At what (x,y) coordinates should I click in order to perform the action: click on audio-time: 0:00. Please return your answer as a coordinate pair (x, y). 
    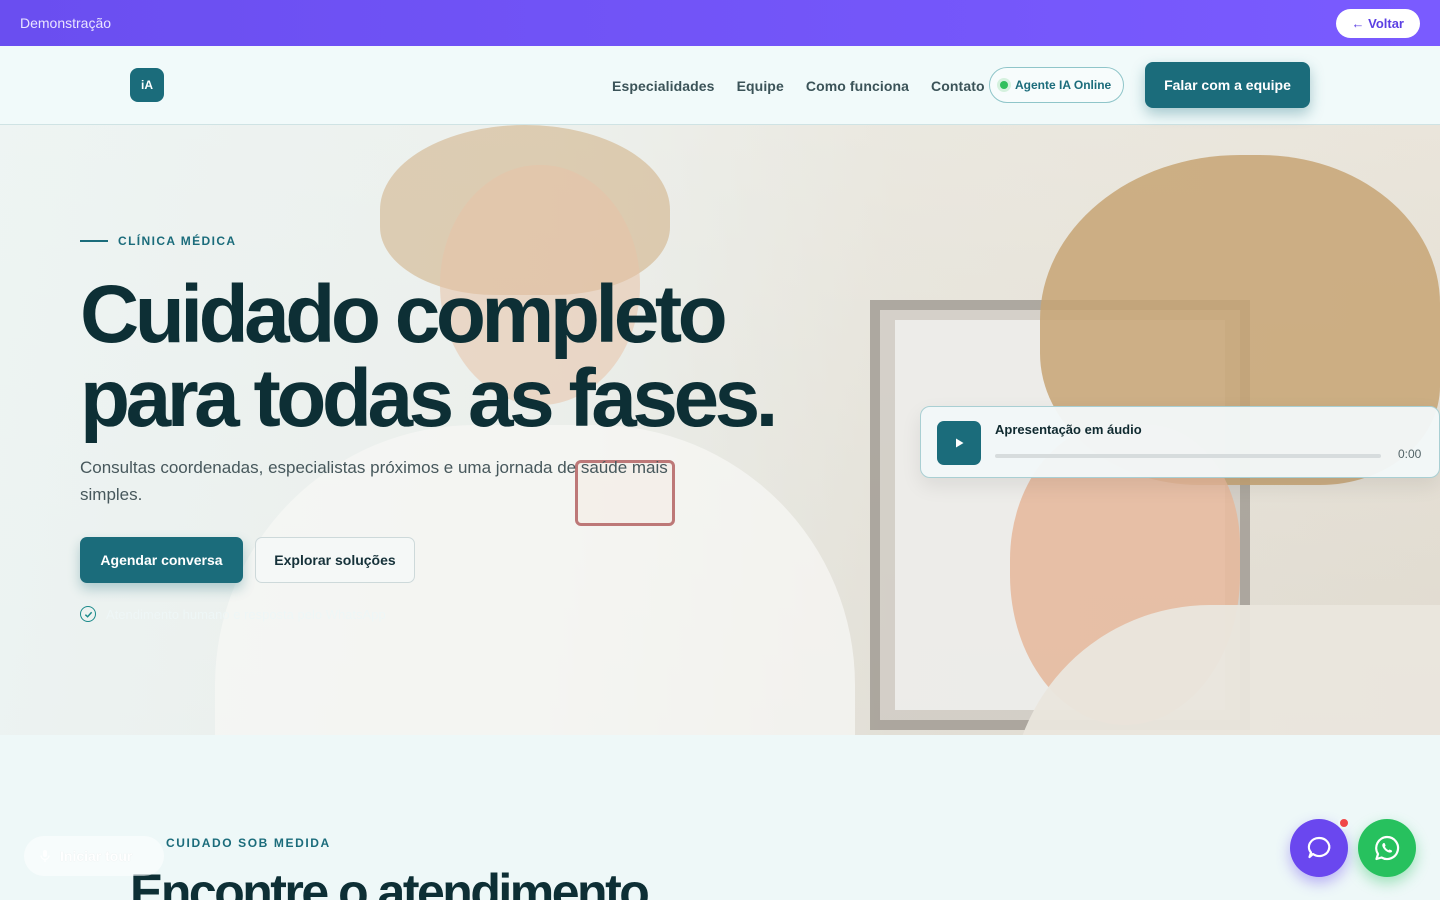
    Looking at the image, I should click on (1410, 454).